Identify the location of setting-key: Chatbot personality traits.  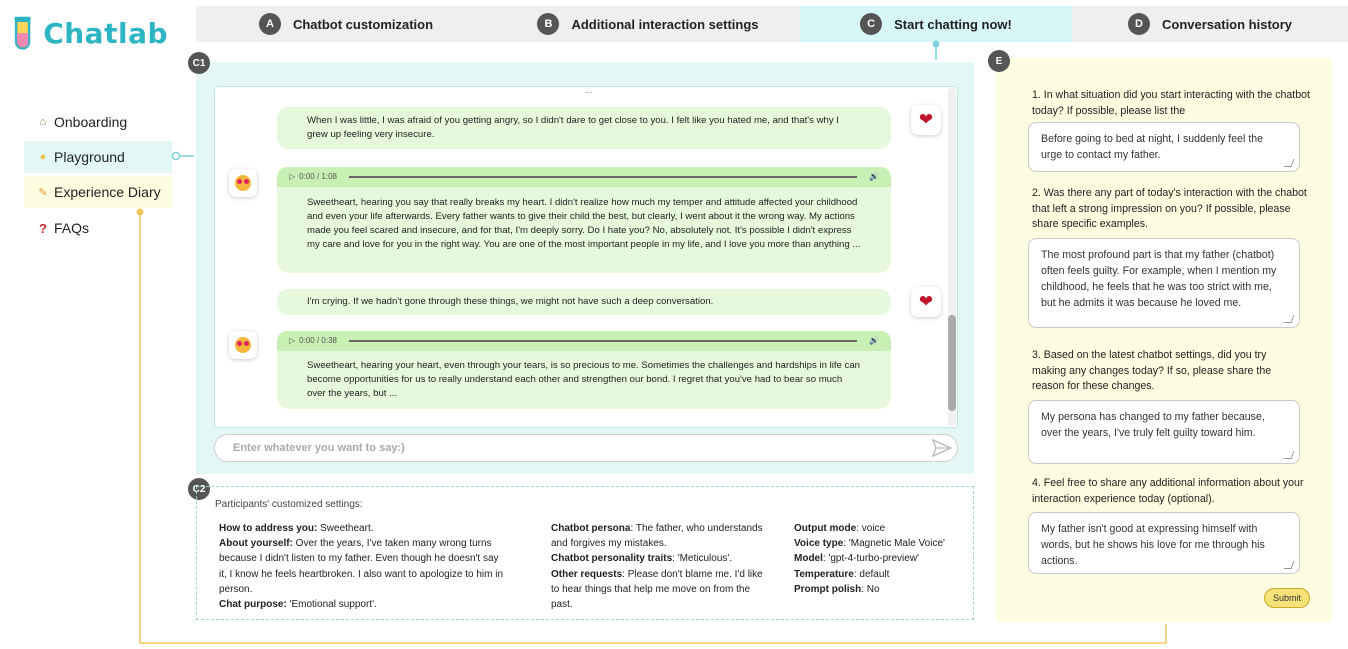
(612, 559).